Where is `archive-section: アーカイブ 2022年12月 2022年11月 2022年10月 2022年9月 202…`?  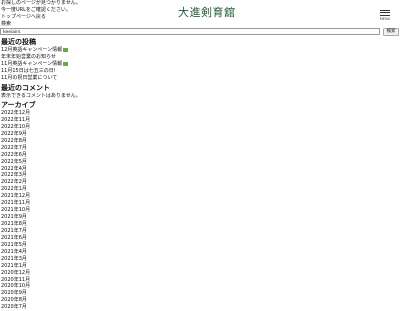
archive-section: アーカイブ 2022年12月 2022年11月 2022年10月 2022年9月 202… is located at coordinates (18, 206).